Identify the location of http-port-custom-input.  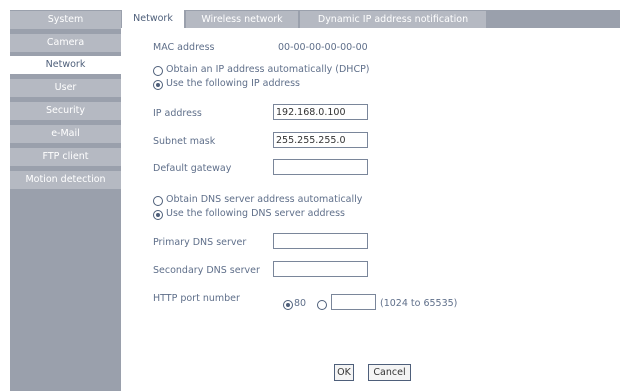
(353, 302).